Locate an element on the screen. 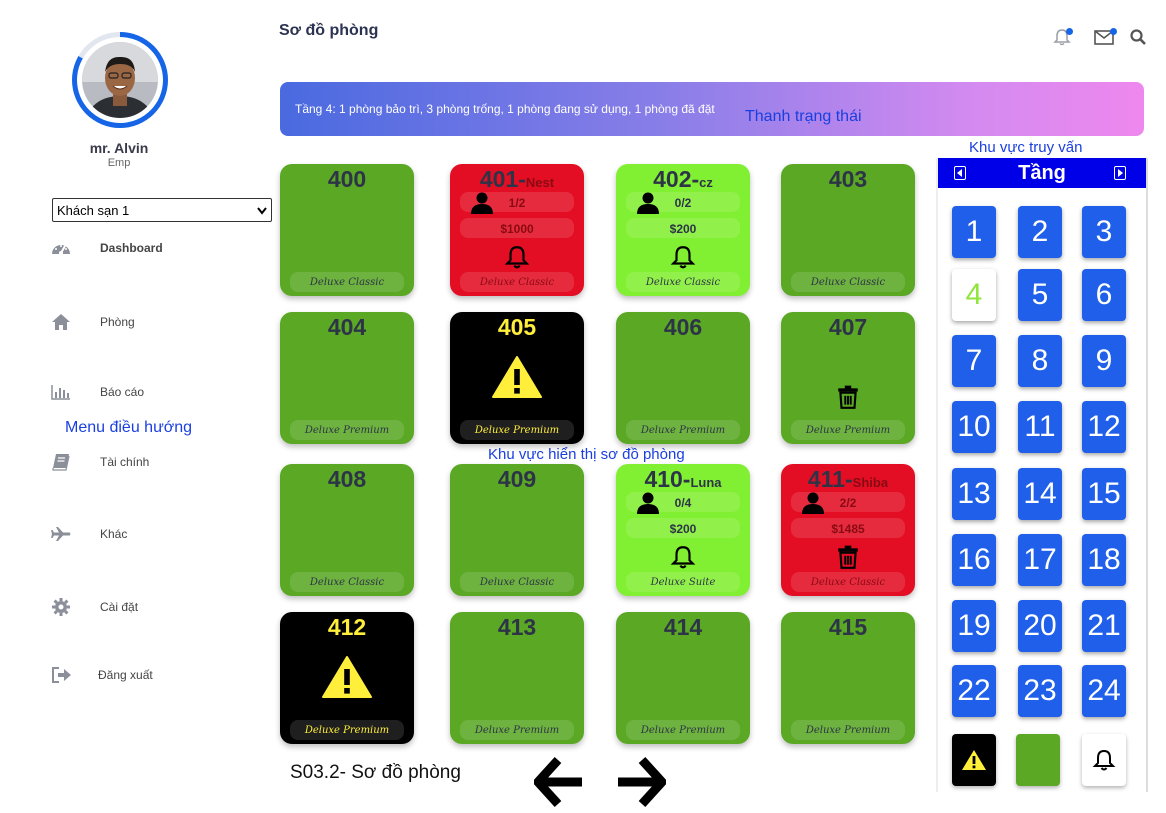 This screenshot has height=813, width=1166. room-number: 414 is located at coordinates (683, 627).